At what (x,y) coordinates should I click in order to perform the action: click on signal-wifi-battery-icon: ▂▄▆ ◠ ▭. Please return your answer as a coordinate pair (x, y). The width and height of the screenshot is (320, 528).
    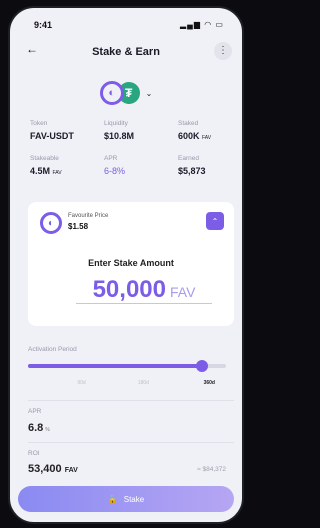
    Looking at the image, I should click on (202, 24).